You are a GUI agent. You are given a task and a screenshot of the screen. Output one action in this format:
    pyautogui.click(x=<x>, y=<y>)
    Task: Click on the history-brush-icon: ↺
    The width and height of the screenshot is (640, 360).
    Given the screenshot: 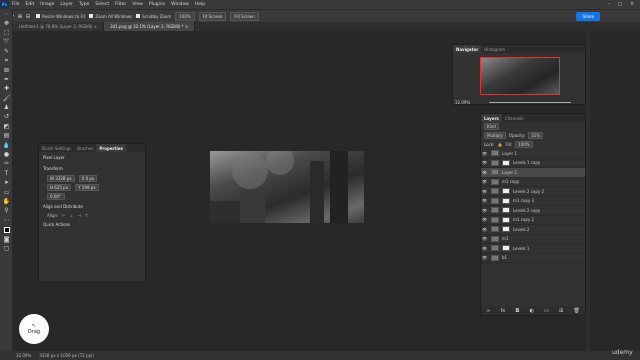 What is the action you would take?
    pyautogui.click(x=6, y=116)
    